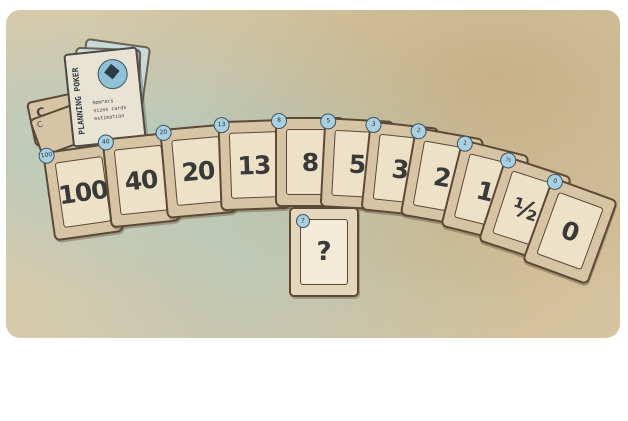 The image size is (628, 421). Describe the element at coordinates (78, 101) in the screenshot. I see `deck-box-title: PLANNING POKER` at that location.